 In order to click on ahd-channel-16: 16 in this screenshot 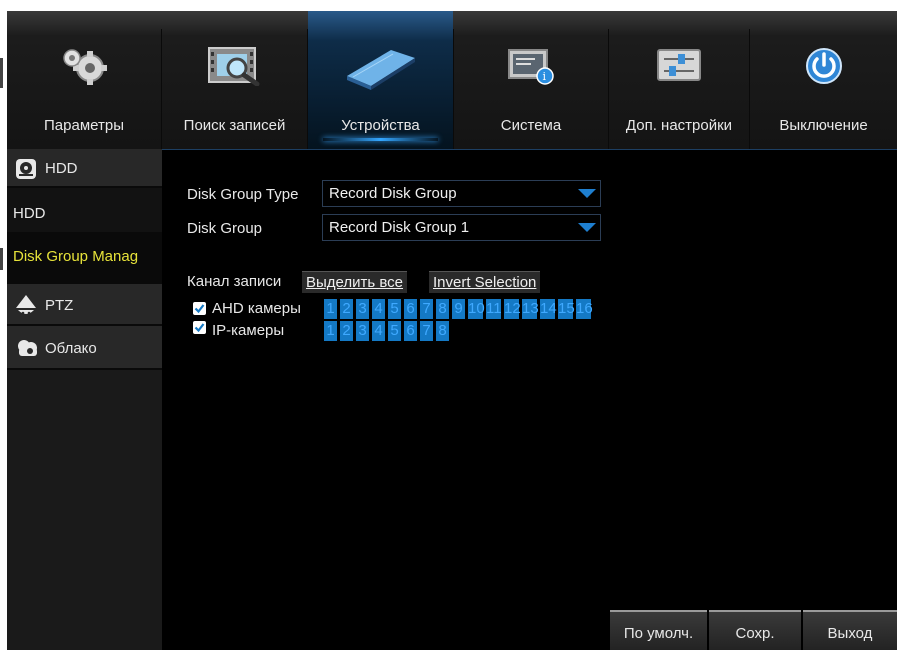, I will do `click(584, 309)`.